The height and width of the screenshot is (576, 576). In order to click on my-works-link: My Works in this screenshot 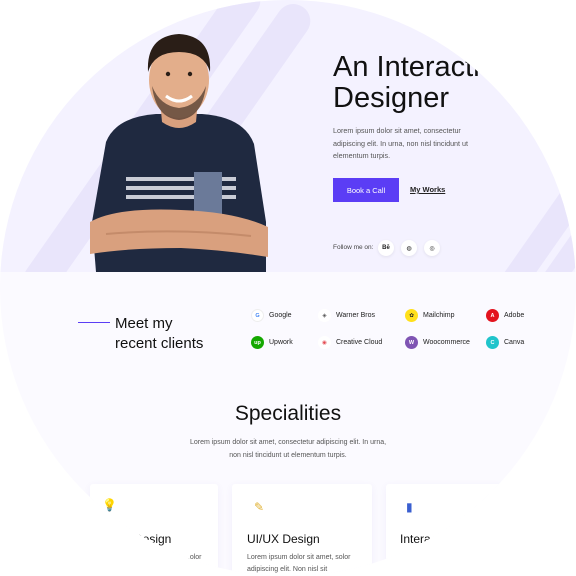, I will do `click(427, 189)`.